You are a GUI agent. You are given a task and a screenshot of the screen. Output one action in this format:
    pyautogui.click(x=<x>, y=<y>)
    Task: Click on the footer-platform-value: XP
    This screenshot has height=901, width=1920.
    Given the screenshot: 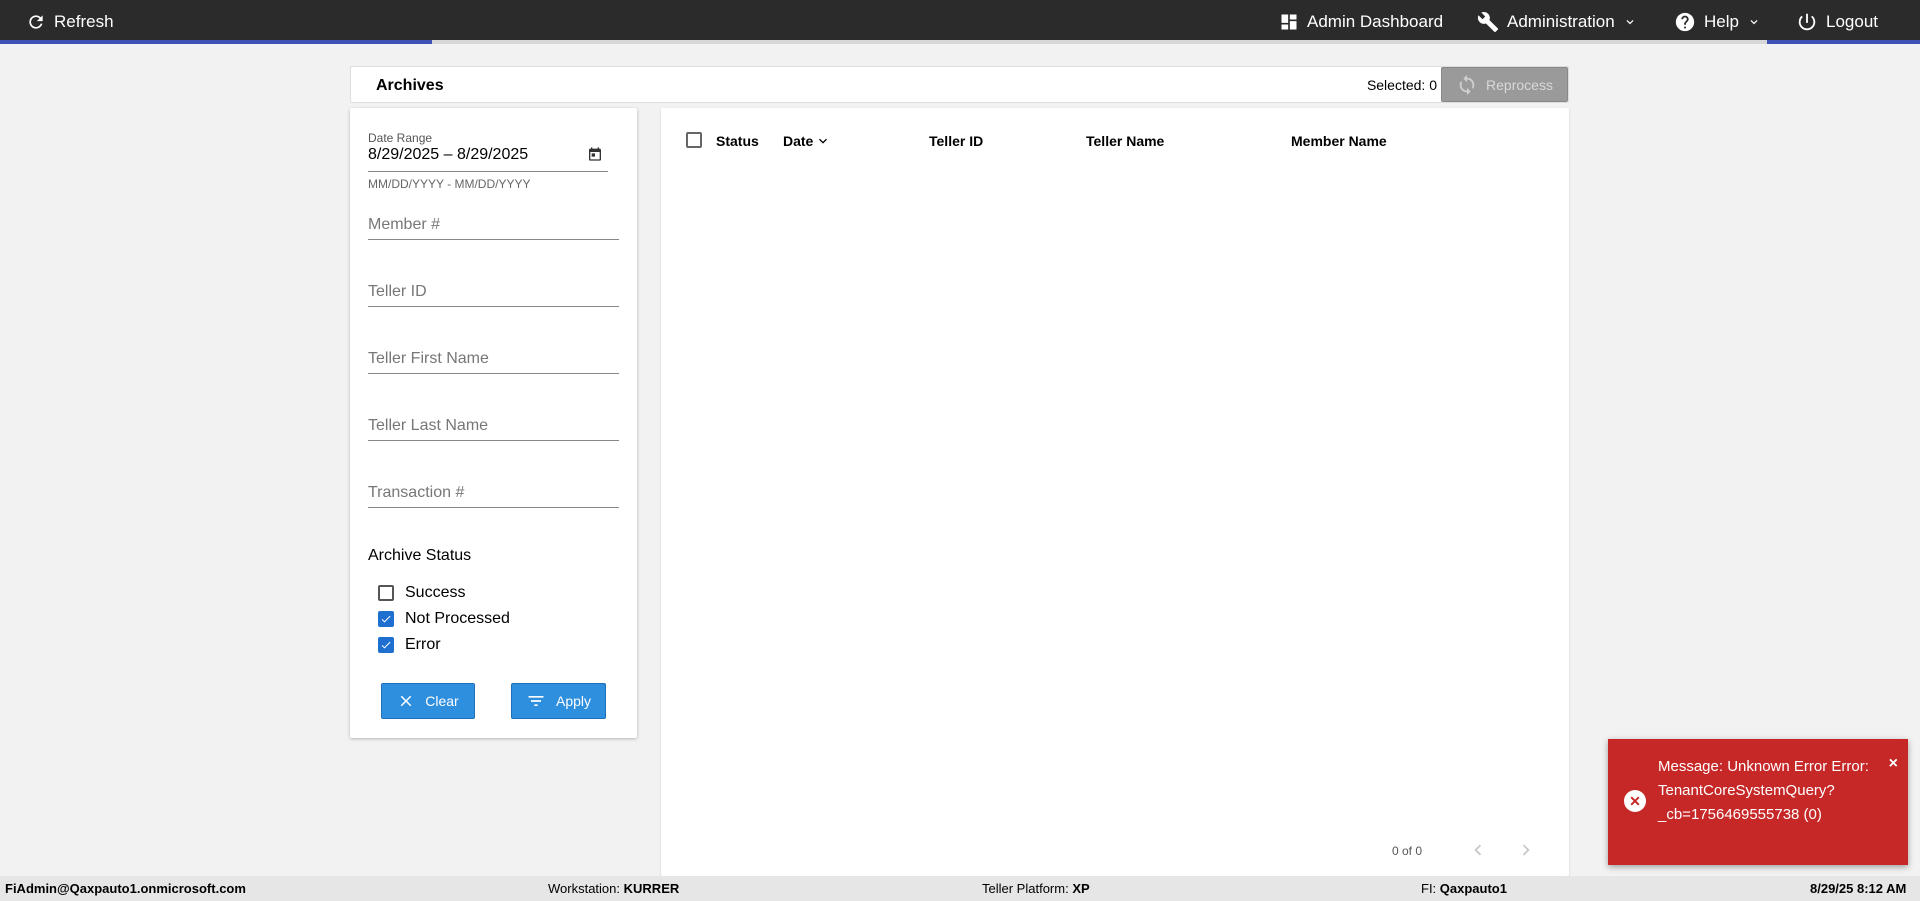 What is the action you would take?
    pyautogui.click(x=1081, y=888)
    